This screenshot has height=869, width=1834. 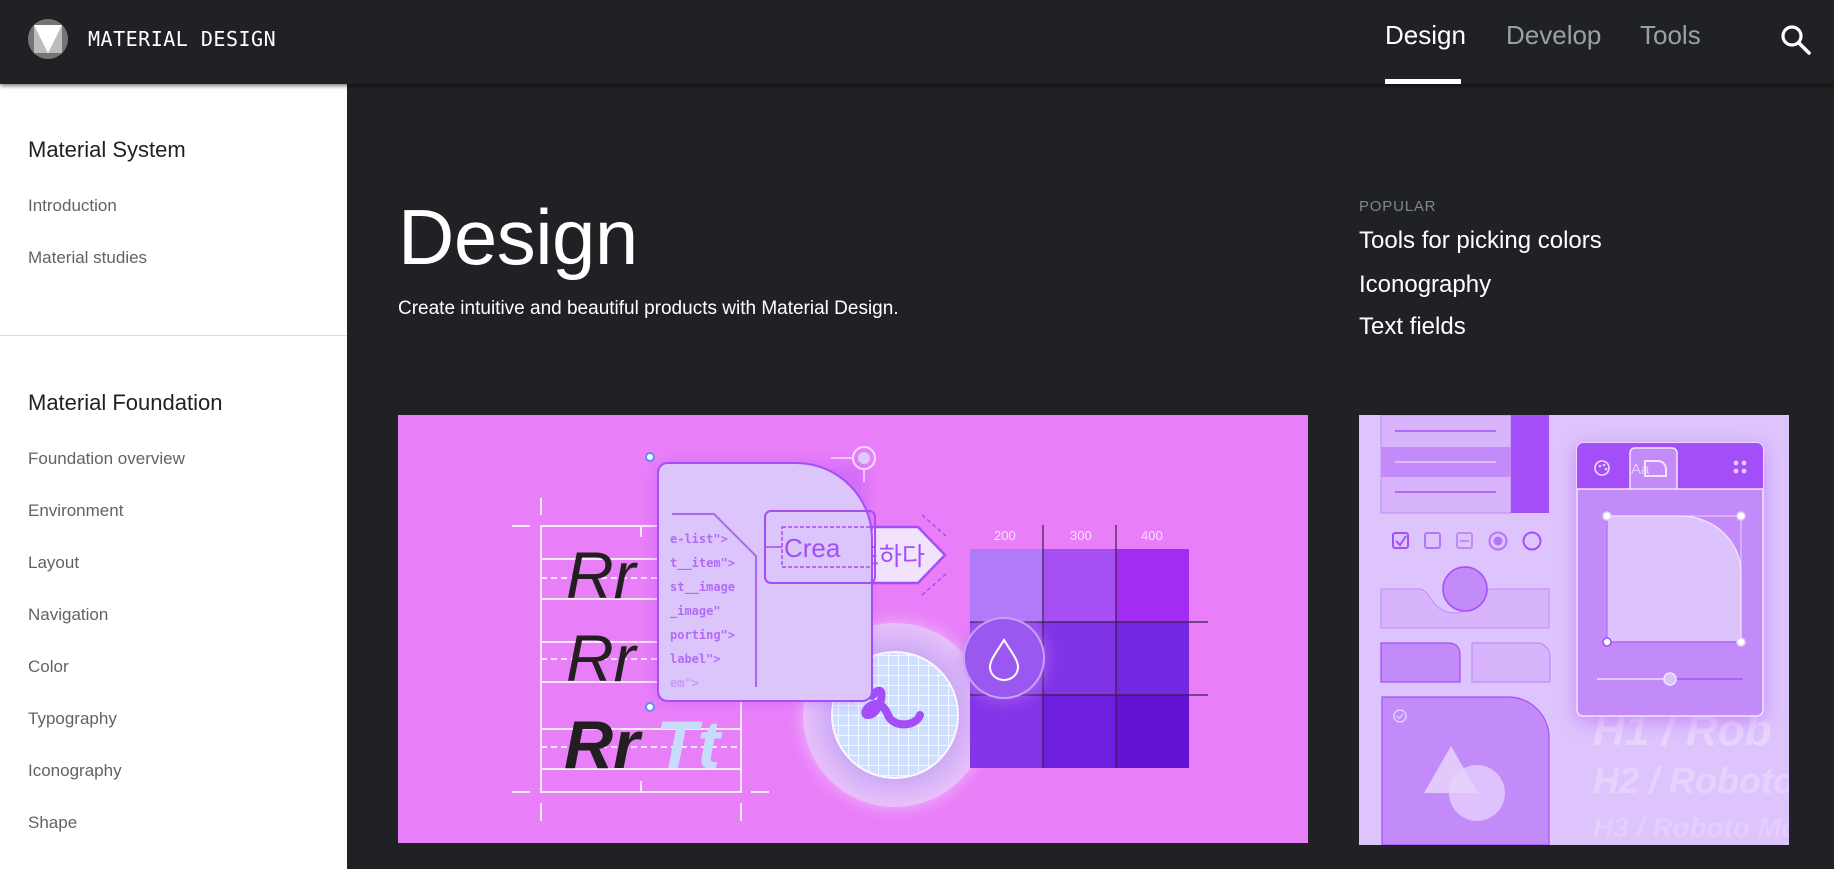 What do you see at coordinates (1412, 327) in the screenshot?
I see `popular-link-text-fields: Text fields` at bounding box center [1412, 327].